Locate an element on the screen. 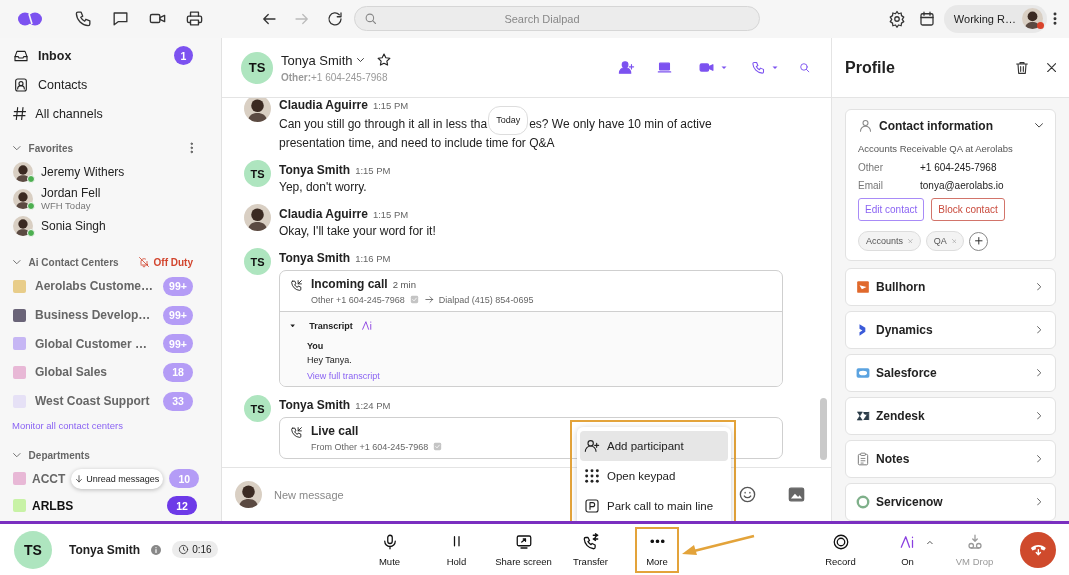  scrollbar is located at coordinates (823, 429).